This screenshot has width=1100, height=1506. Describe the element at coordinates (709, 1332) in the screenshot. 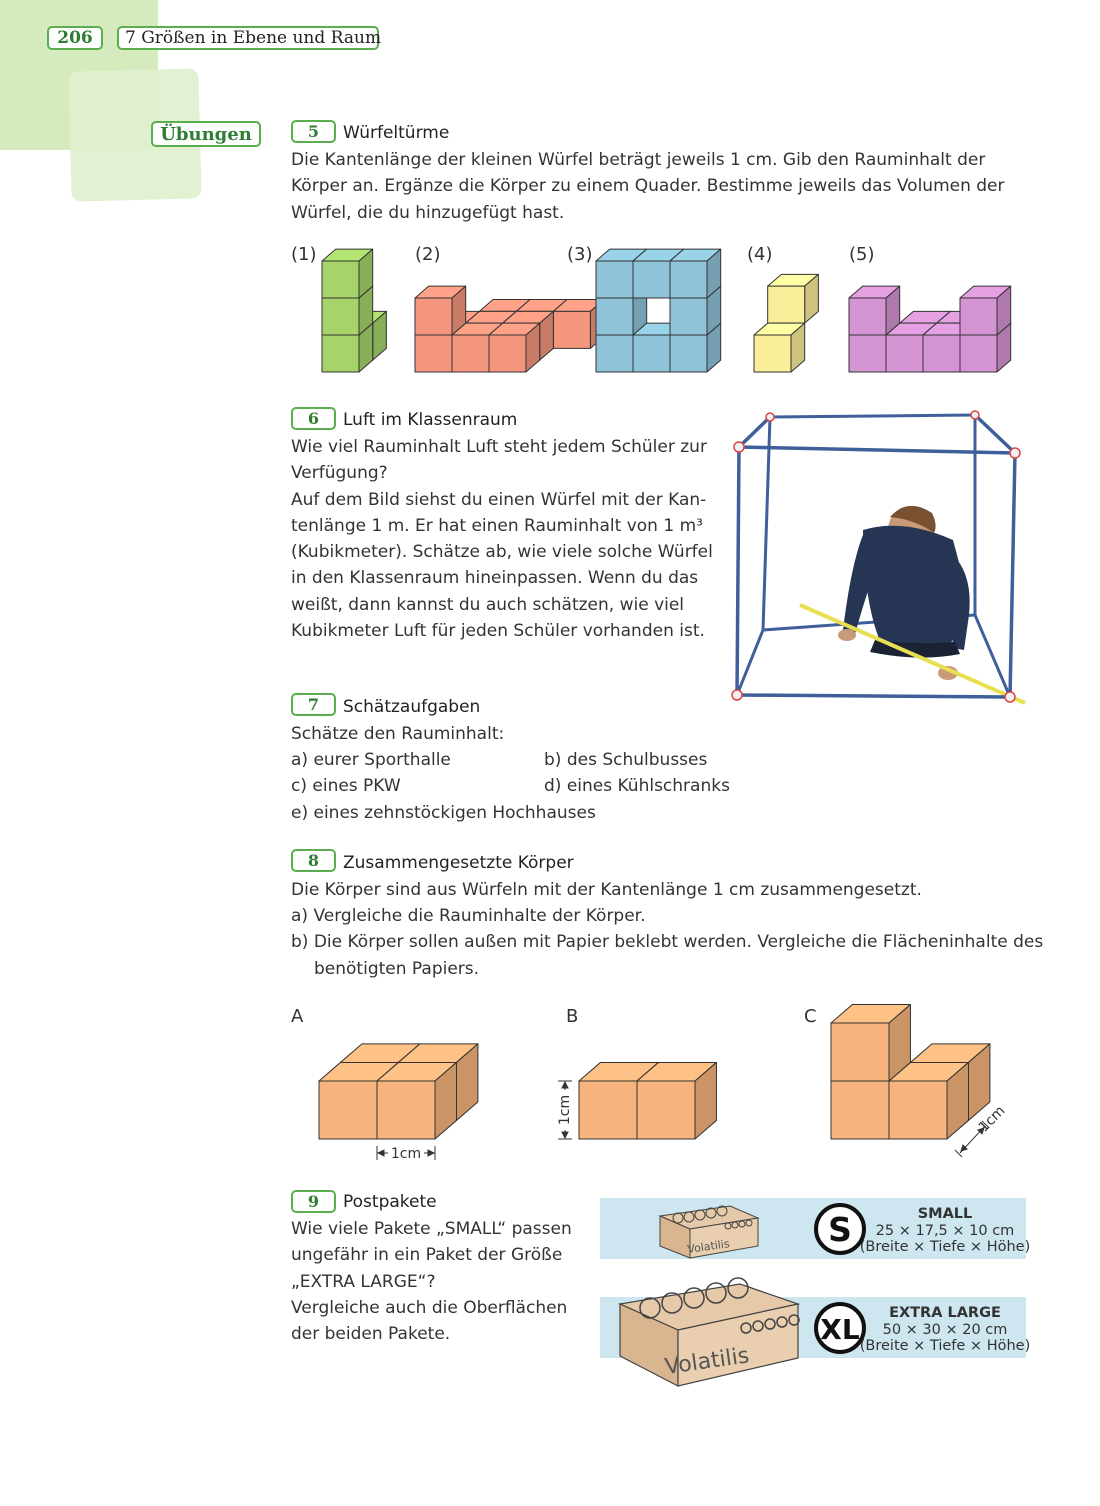

I see `xl-package-icon: Volatilis` at that location.